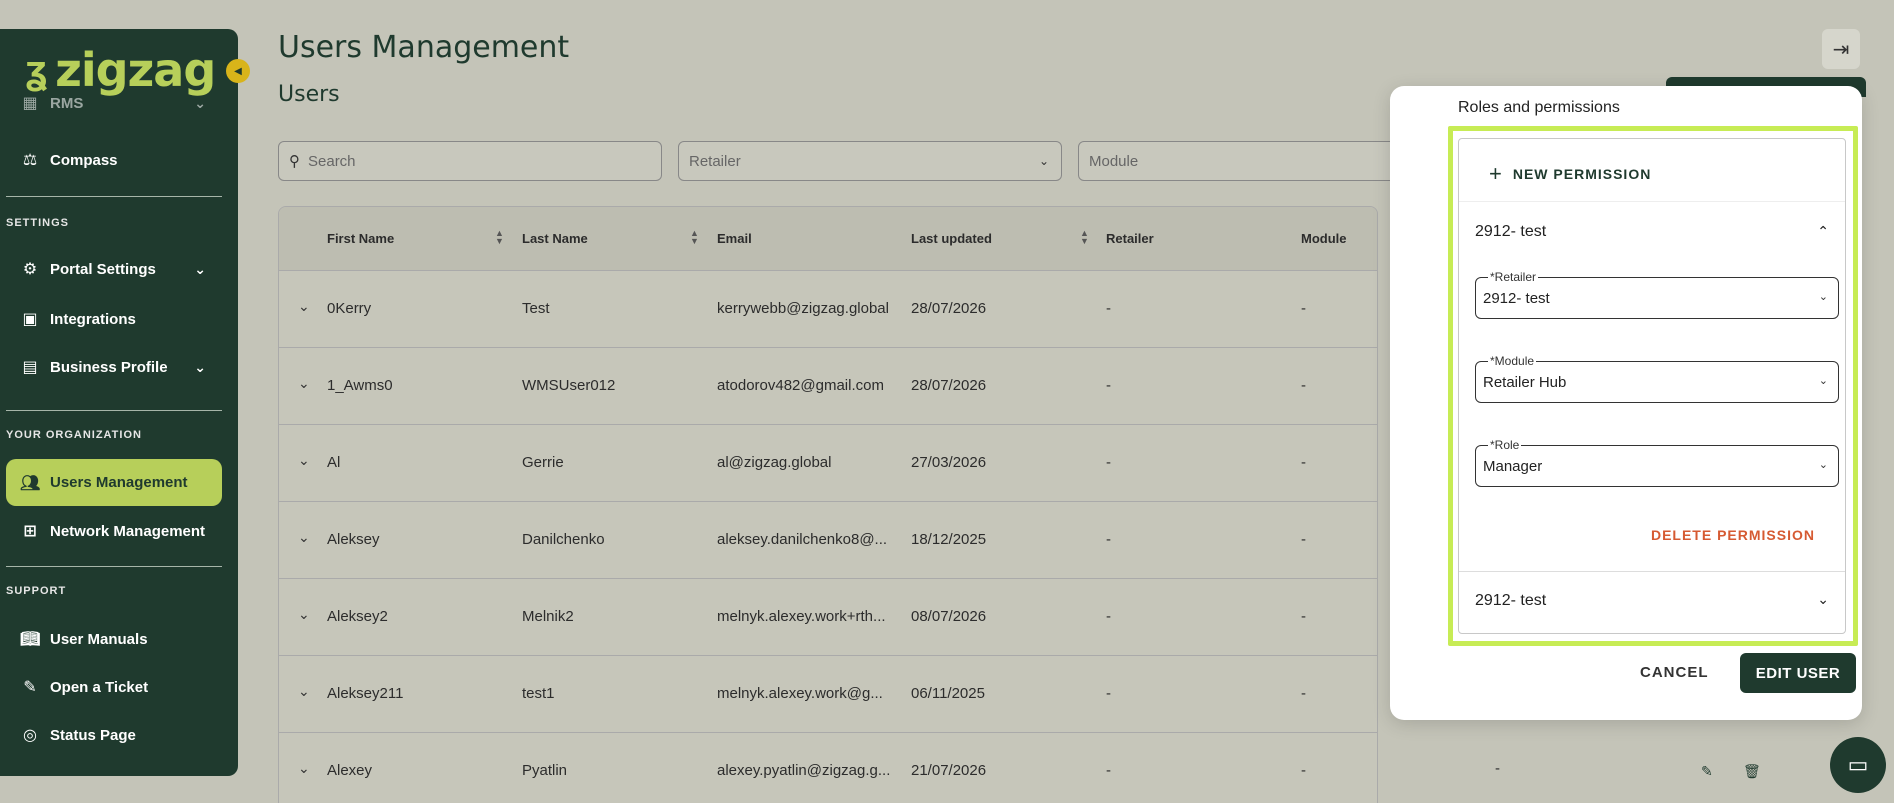 The height and width of the screenshot is (803, 1894). Describe the element at coordinates (470, 161) in the screenshot. I see `search-input: ⚲ Search` at that location.